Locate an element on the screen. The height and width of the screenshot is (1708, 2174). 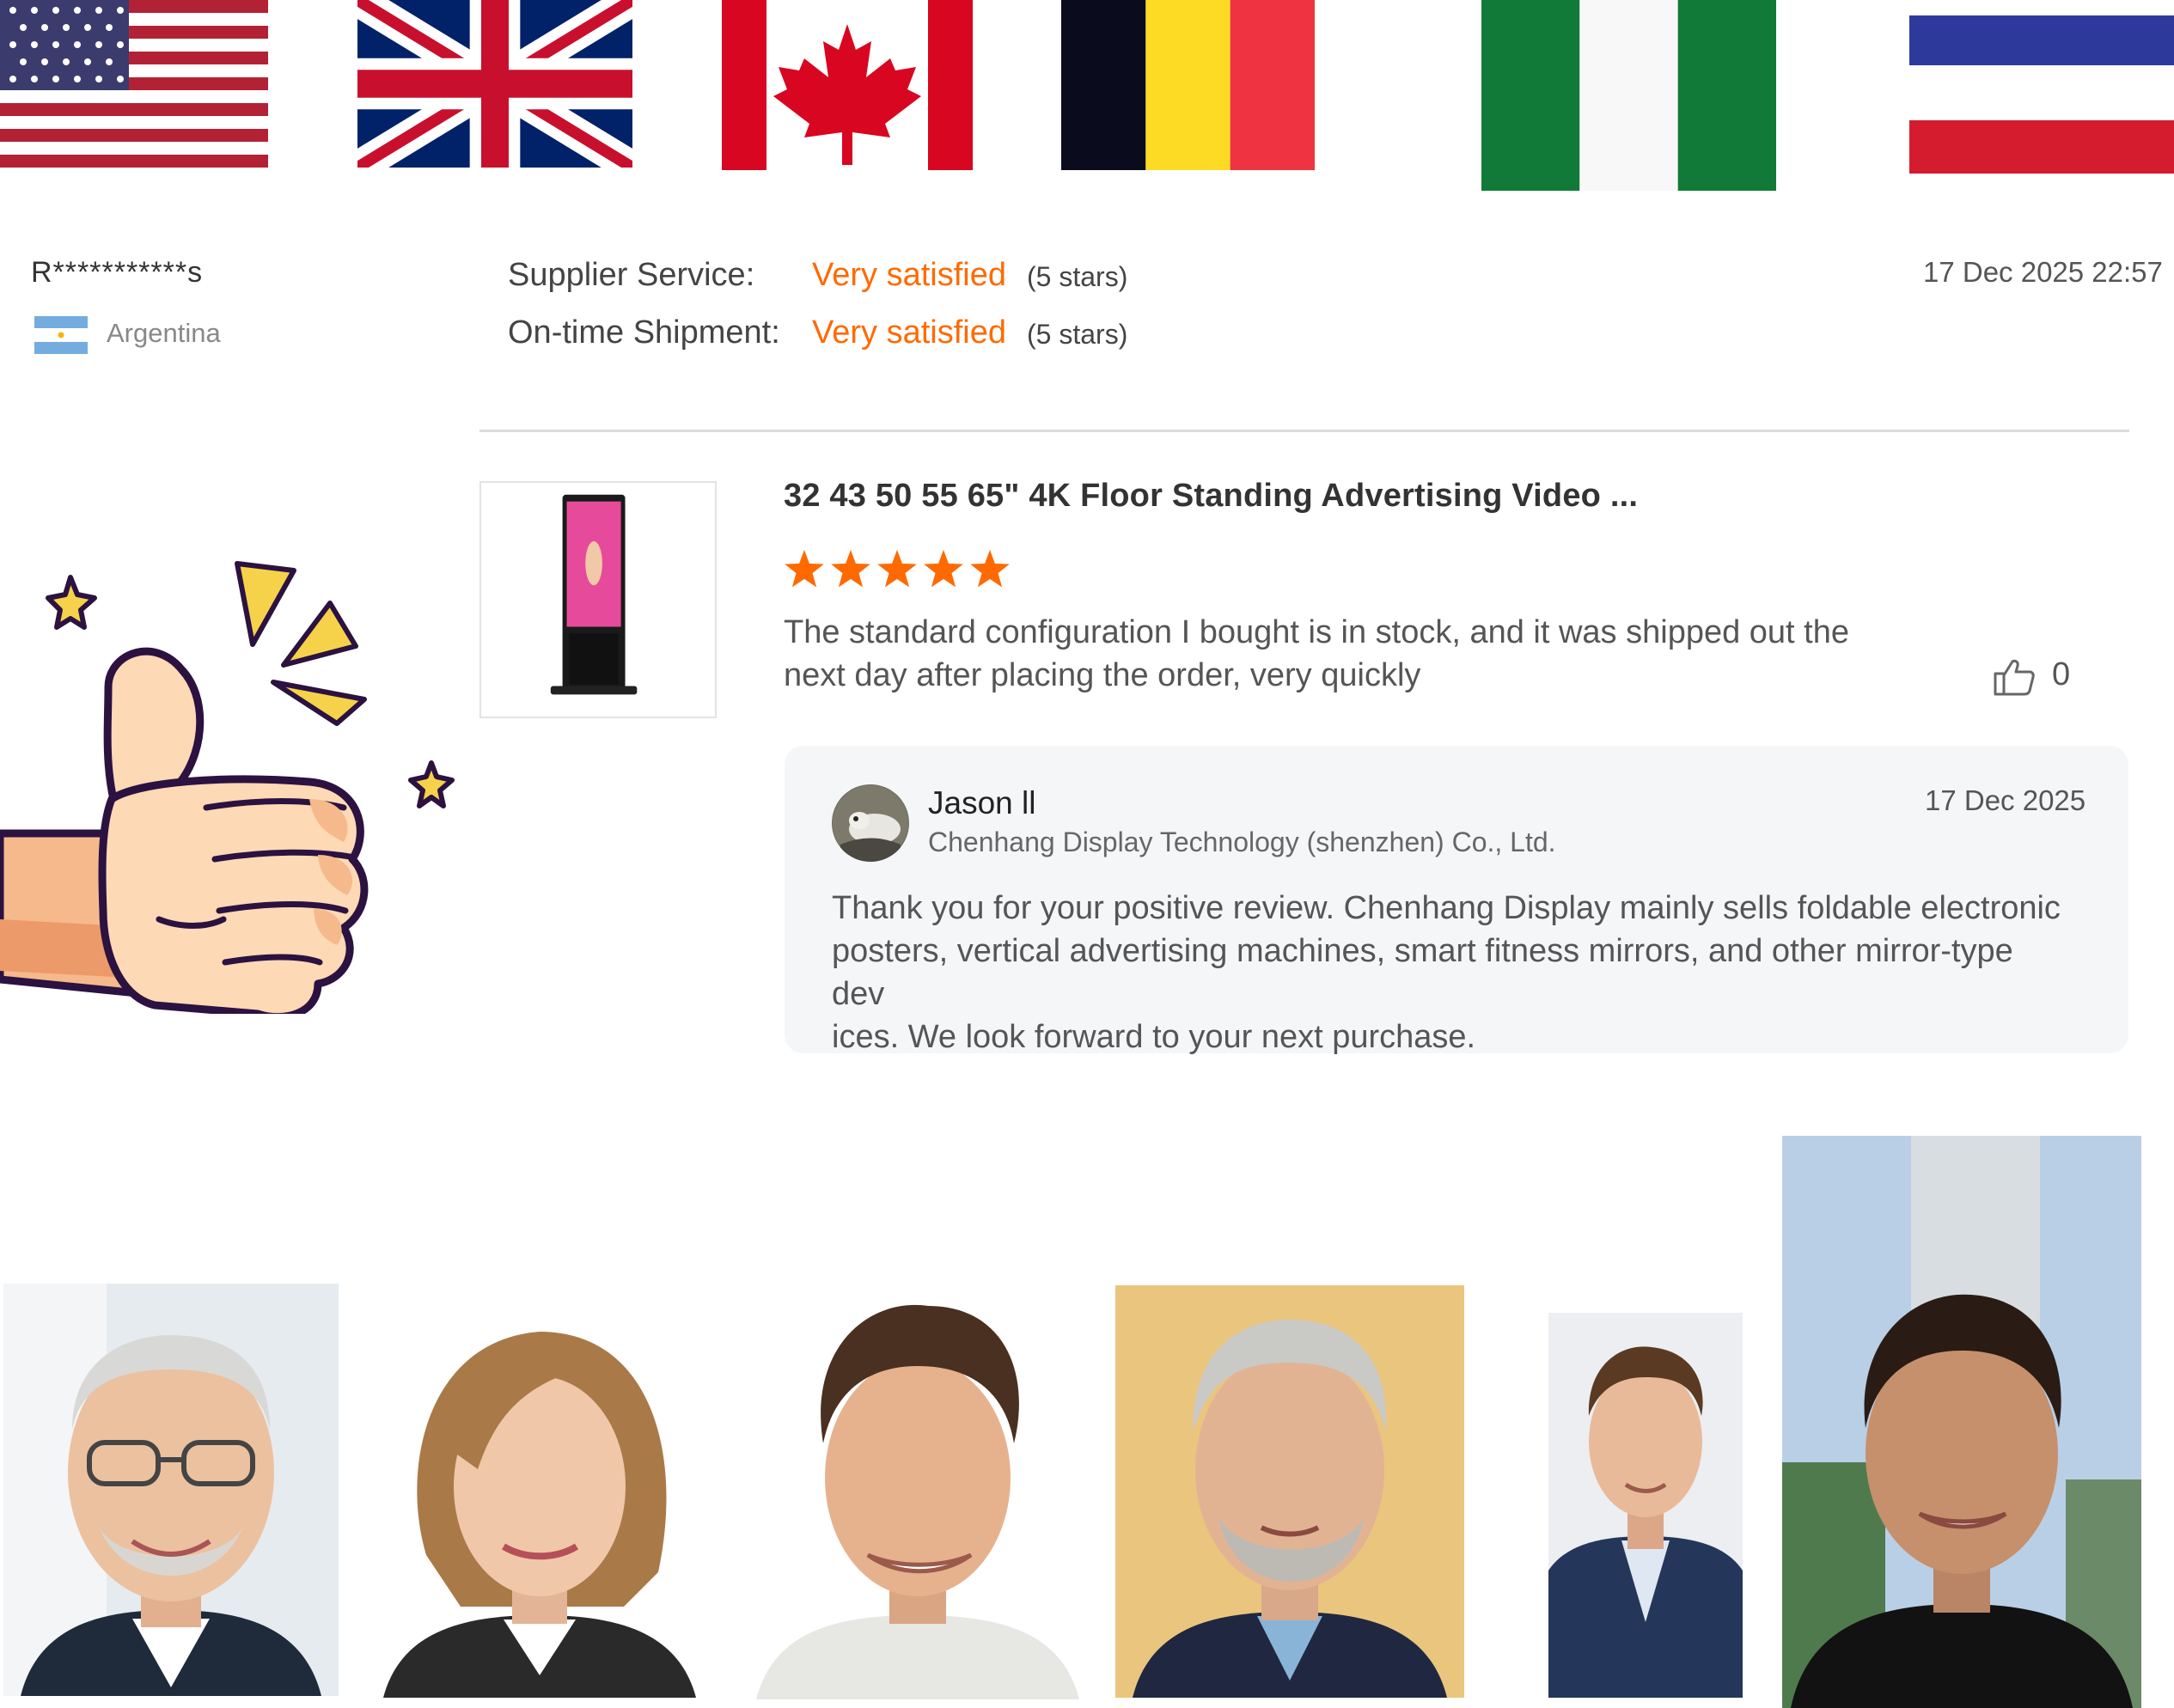
supplier-service-label: Supplier Service: is located at coordinates (631, 275).